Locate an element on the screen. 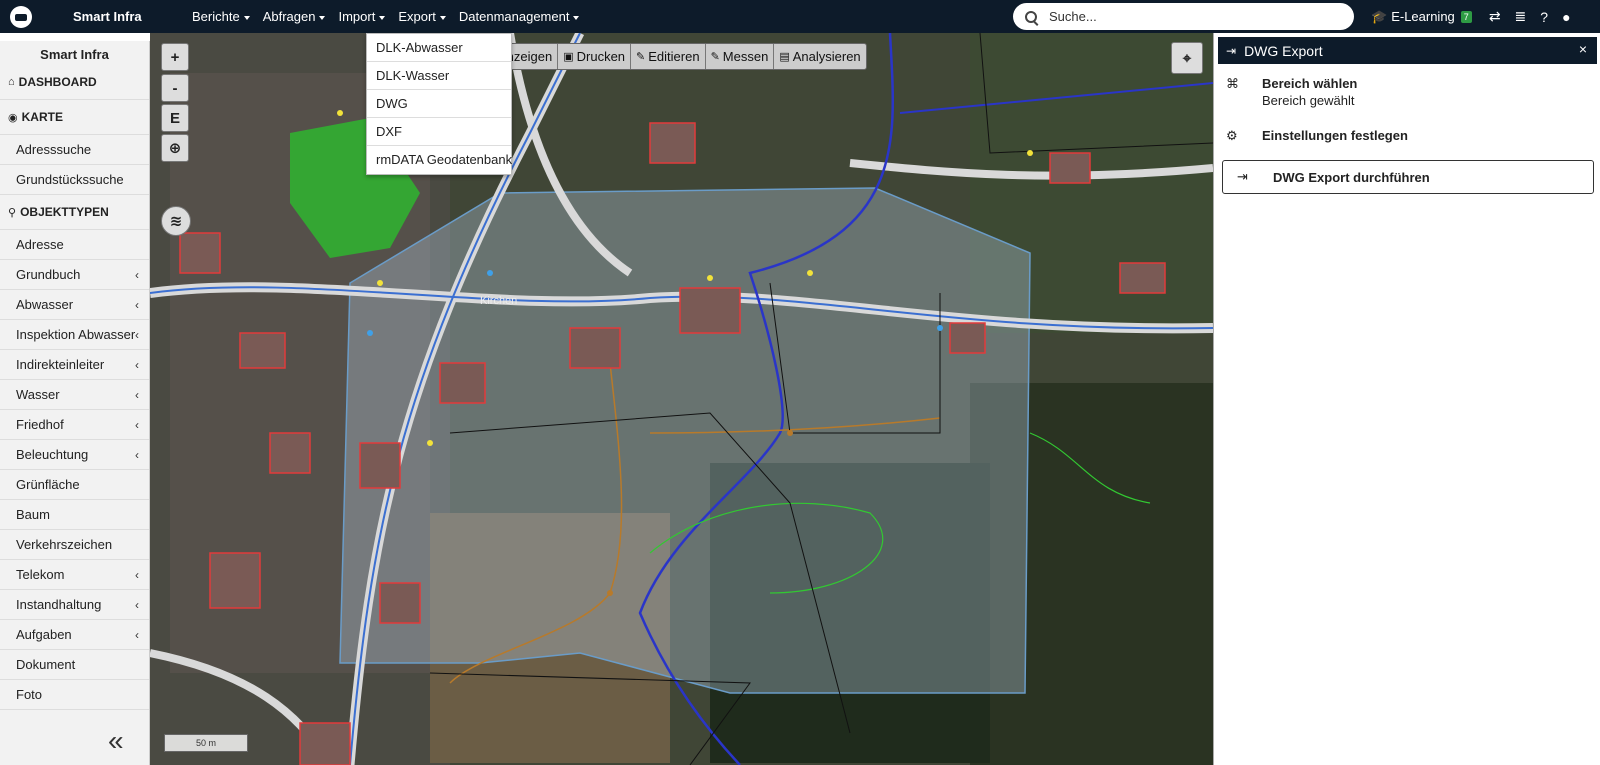 This screenshot has width=1600, height=765. sidebar-item-inspektion-abwasser: Inspektion Abwasser ‹ is located at coordinates (74, 335).